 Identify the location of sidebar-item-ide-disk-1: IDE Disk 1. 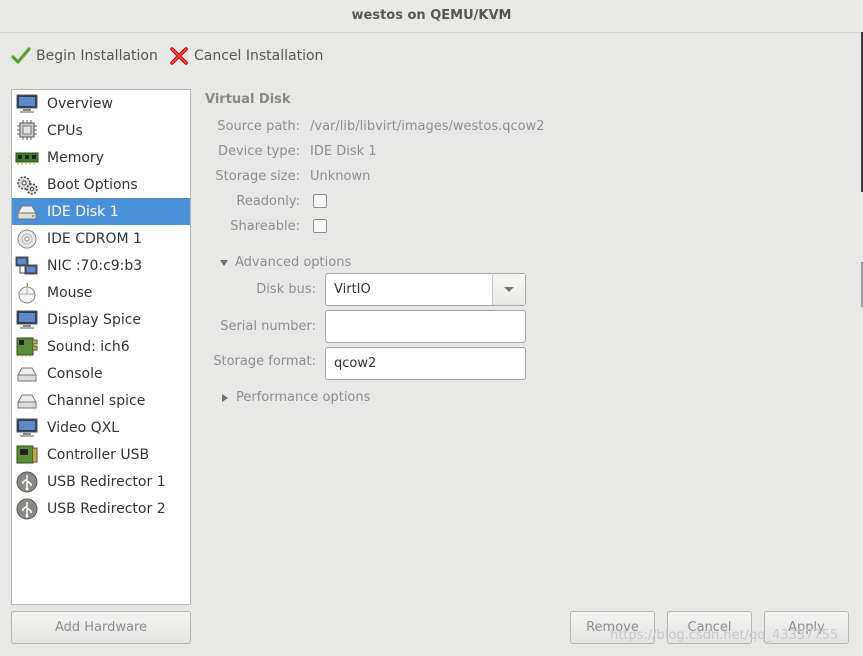
(101, 211).